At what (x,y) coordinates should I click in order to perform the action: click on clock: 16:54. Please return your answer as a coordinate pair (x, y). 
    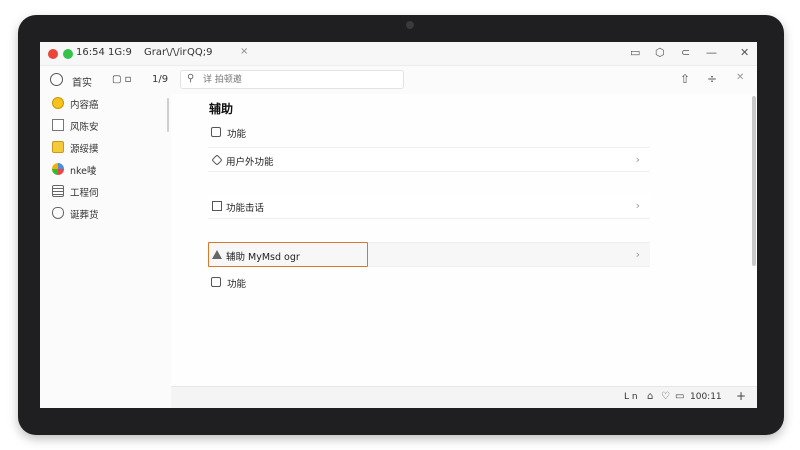
    Looking at the image, I should click on (90, 52).